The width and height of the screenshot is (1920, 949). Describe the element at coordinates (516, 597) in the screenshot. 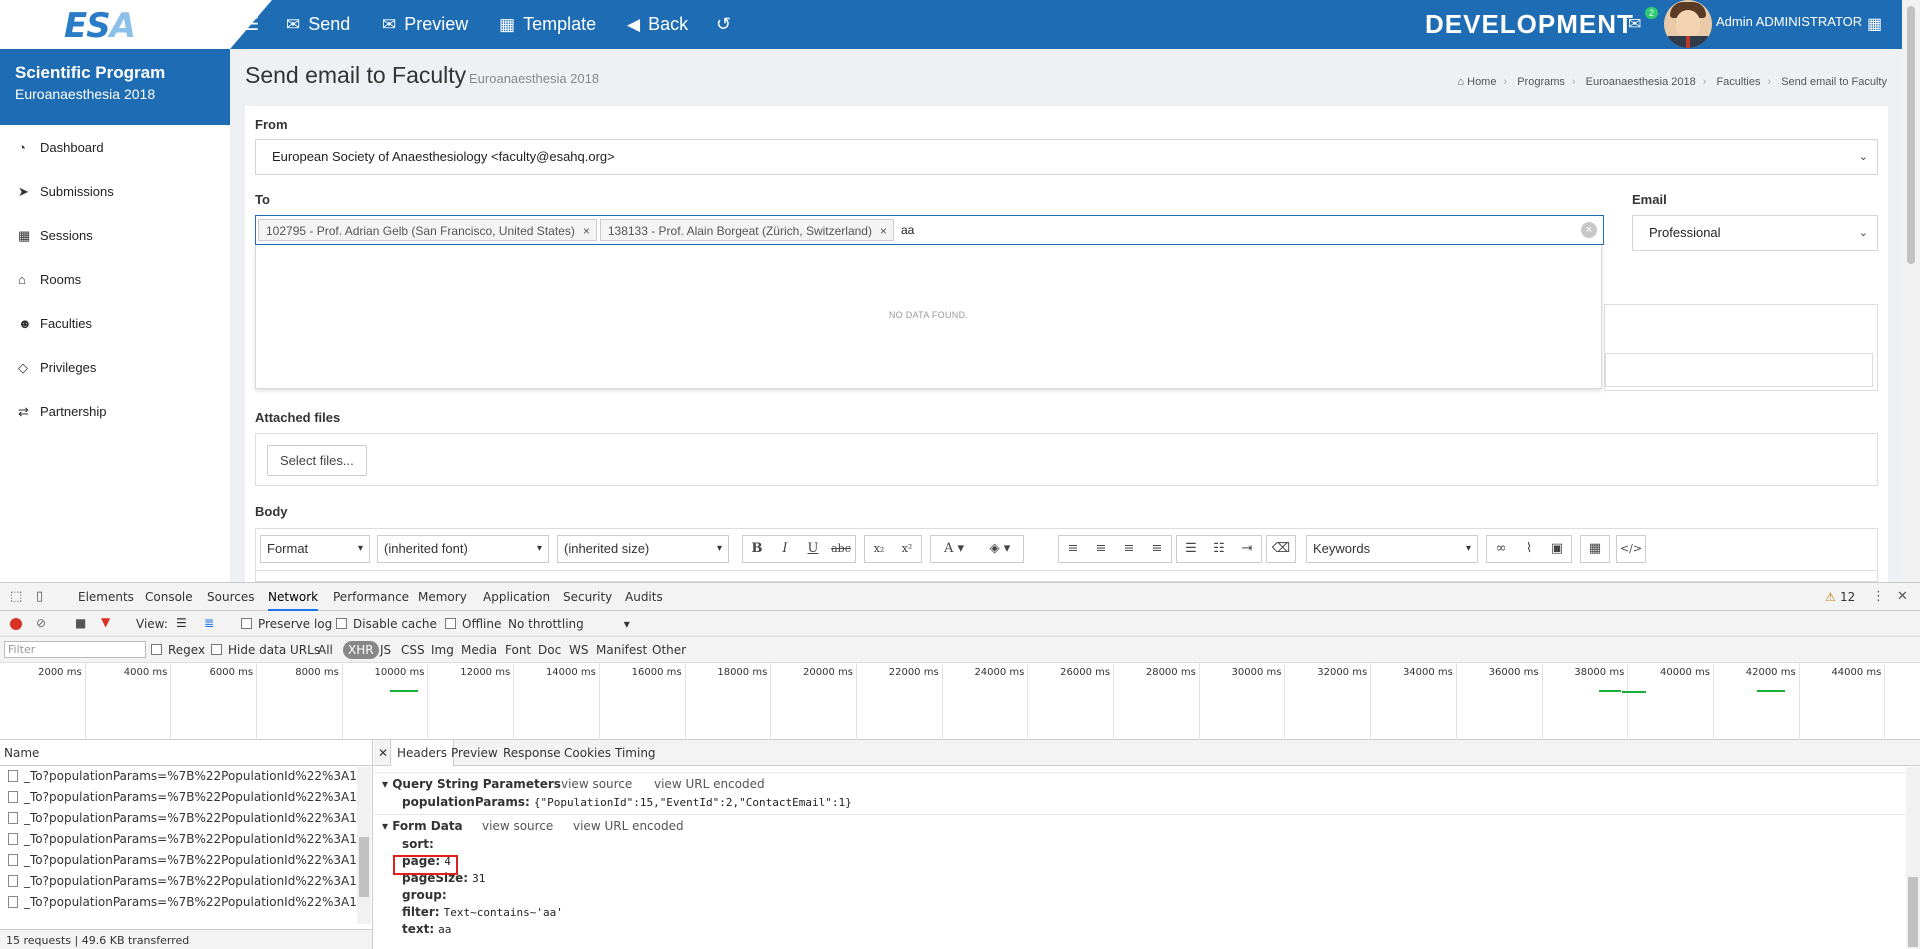

I see `tab-application: Application` at that location.